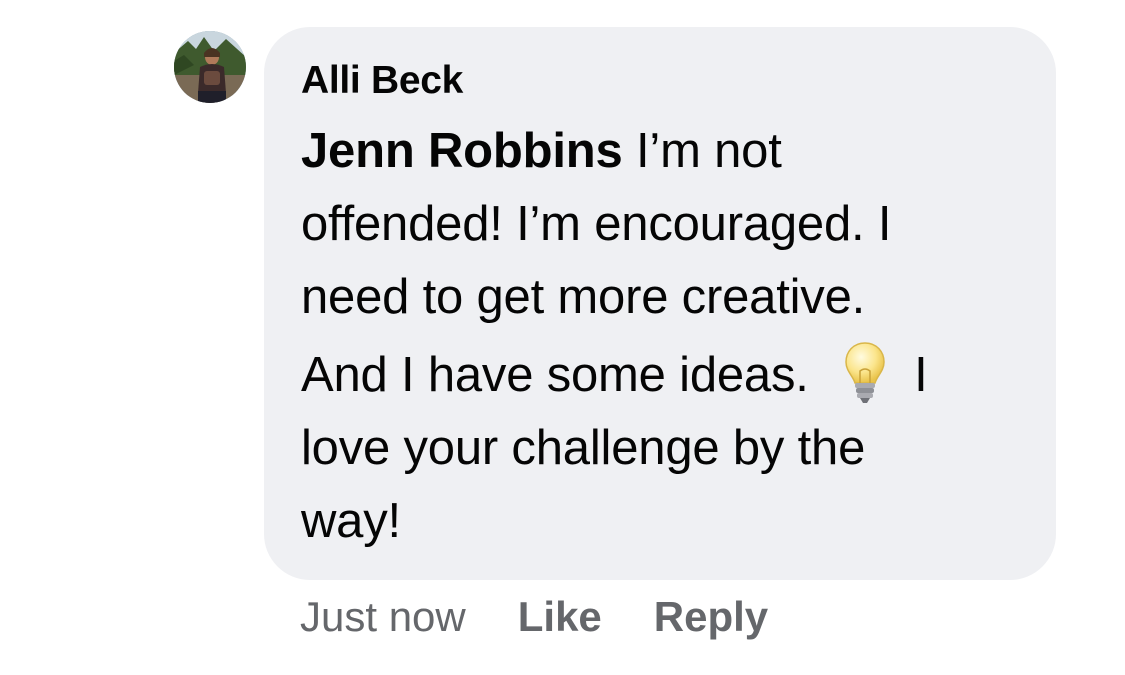  I want to click on comment-line-text: And I have some ideas., so click(555, 375).